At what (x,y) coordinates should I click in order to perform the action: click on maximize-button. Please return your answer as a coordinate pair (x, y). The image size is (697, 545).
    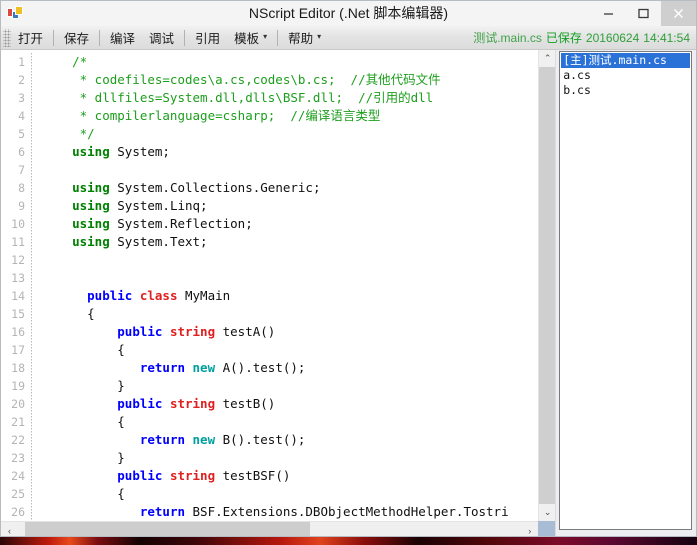
    Looking at the image, I should click on (643, 13).